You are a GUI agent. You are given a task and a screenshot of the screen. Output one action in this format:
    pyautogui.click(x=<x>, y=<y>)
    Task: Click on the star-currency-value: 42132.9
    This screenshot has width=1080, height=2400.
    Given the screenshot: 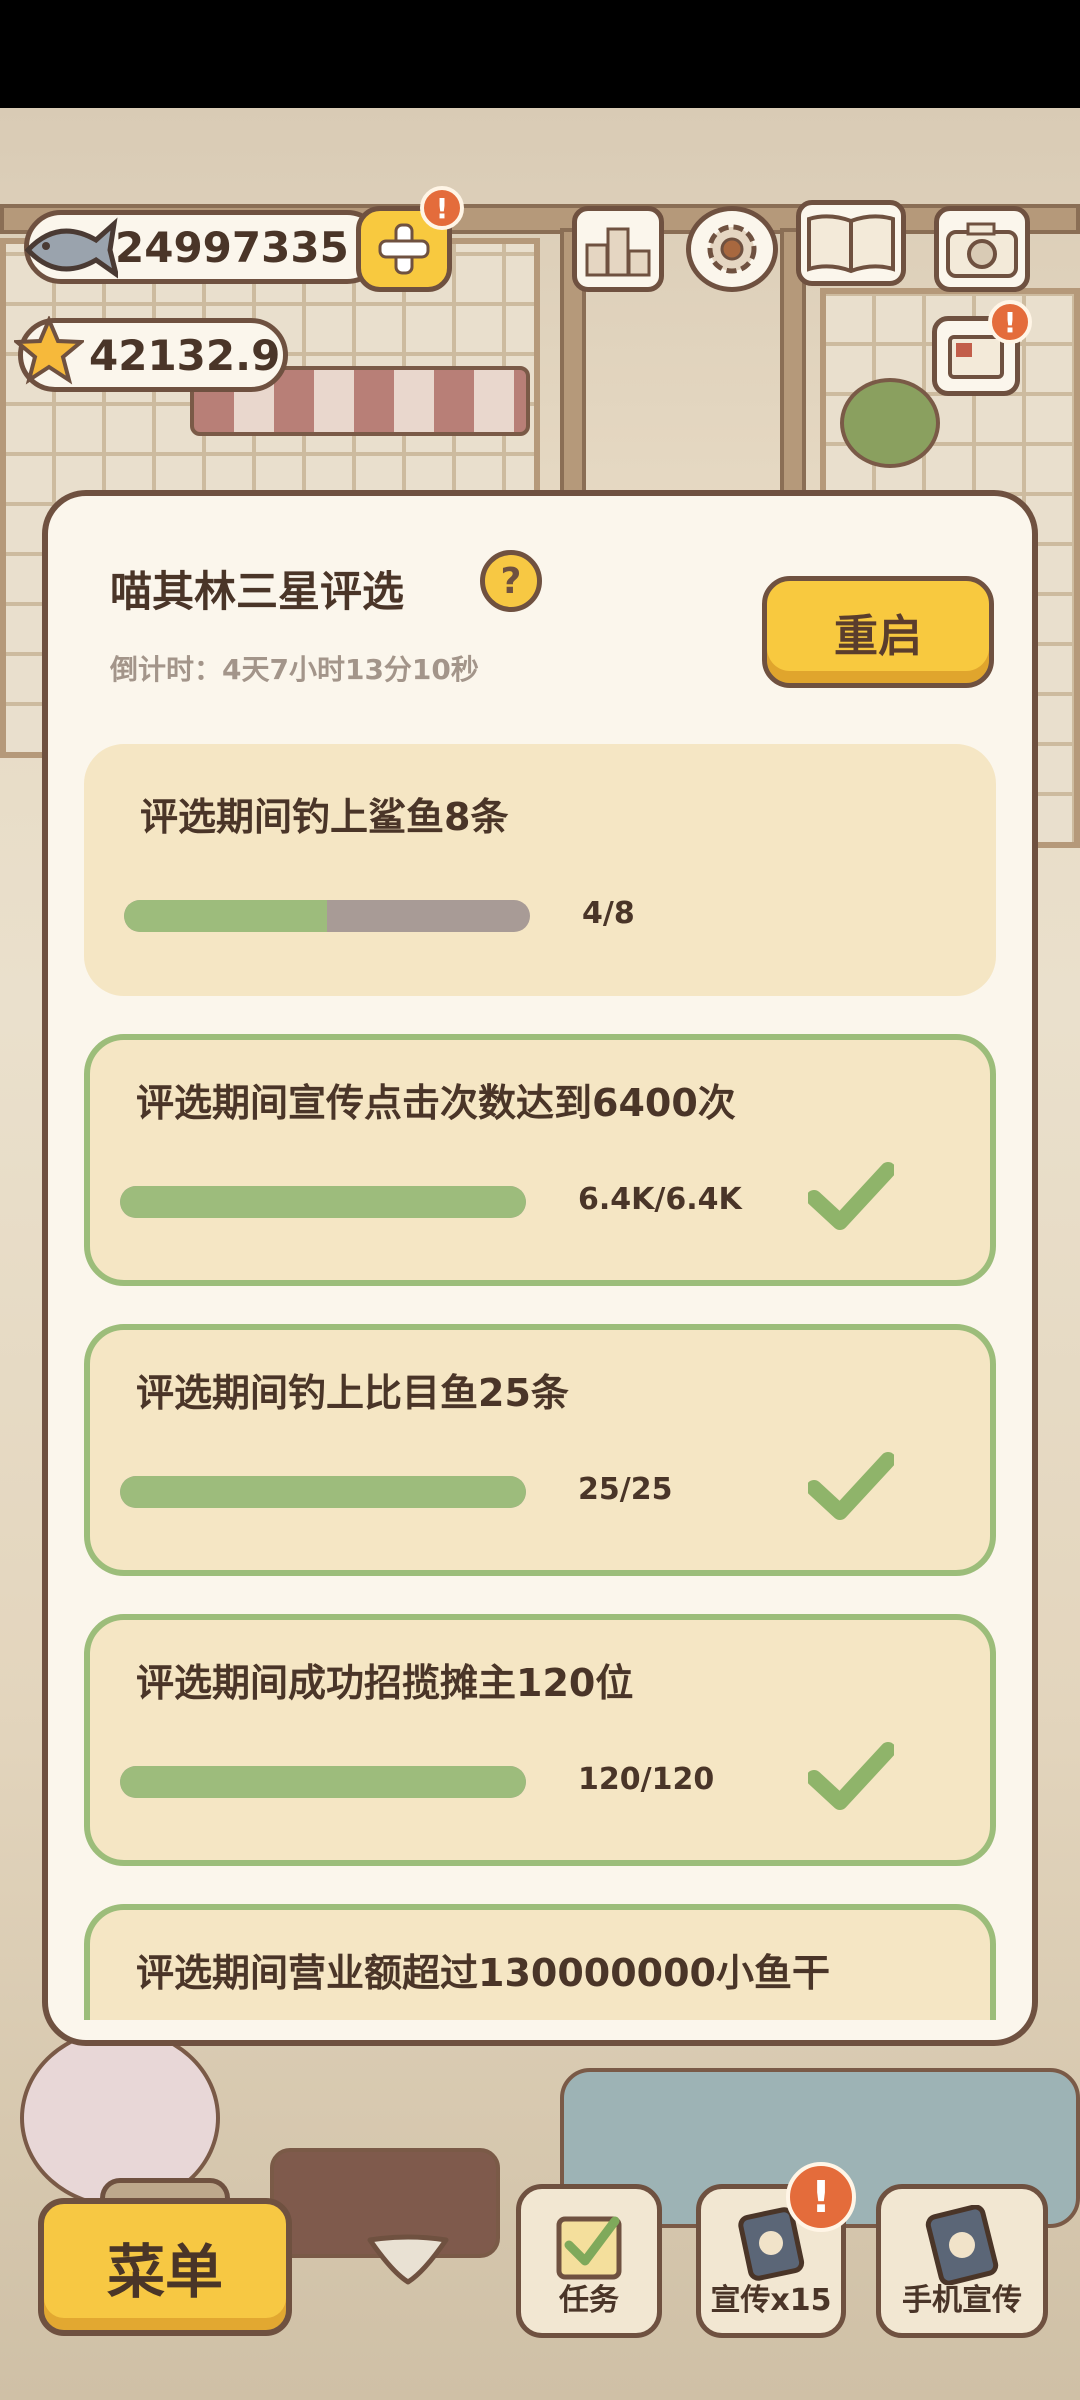 What is the action you would take?
    pyautogui.click(x=185, y=355)
    